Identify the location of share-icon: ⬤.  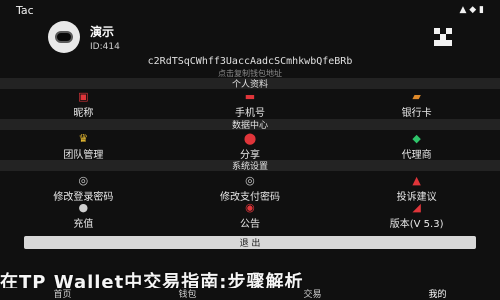
(250, 138).